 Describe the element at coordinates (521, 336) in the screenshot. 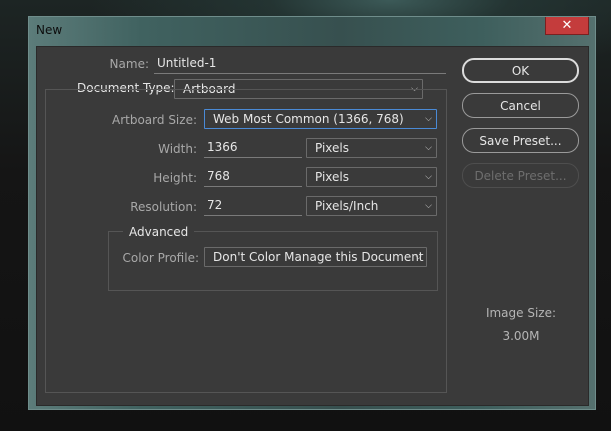

I see `image-size-value: 3.00M` at that location.